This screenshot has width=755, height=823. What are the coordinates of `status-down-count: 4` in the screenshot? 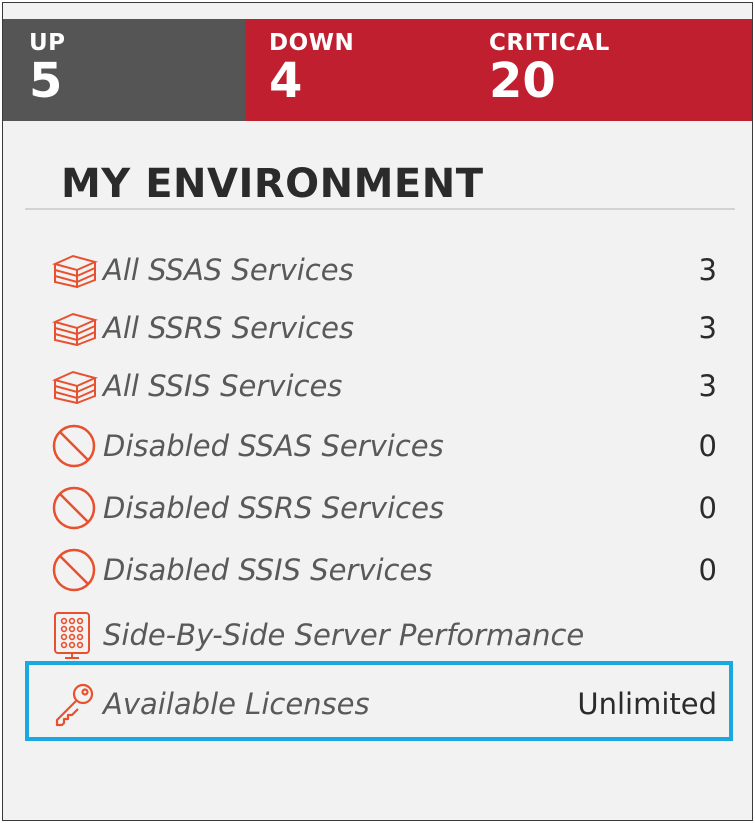 It's located at (286, 81).